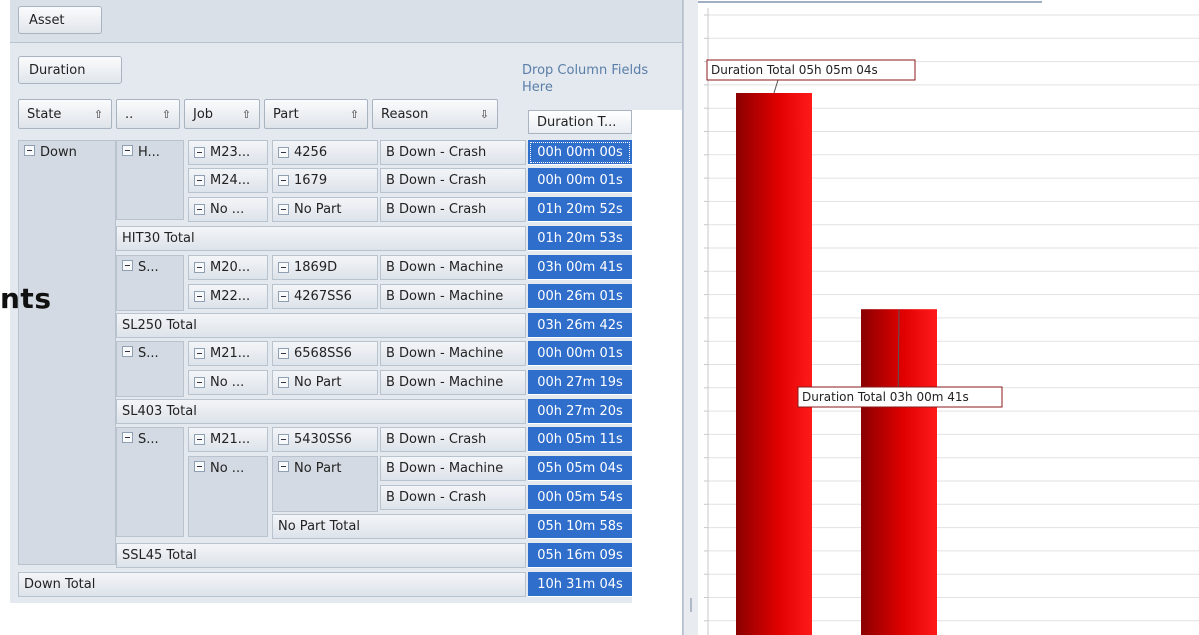 The image size is (1199, 635). I want to click on part-cell: 1679, so click(325, 180).